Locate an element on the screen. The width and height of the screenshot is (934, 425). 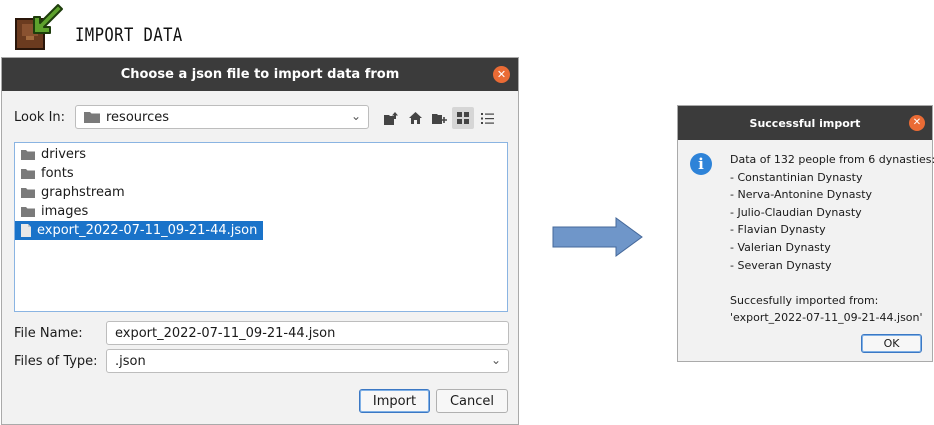
files-of-type-combo: .json ⌄ is located at coordinates (307, 361).